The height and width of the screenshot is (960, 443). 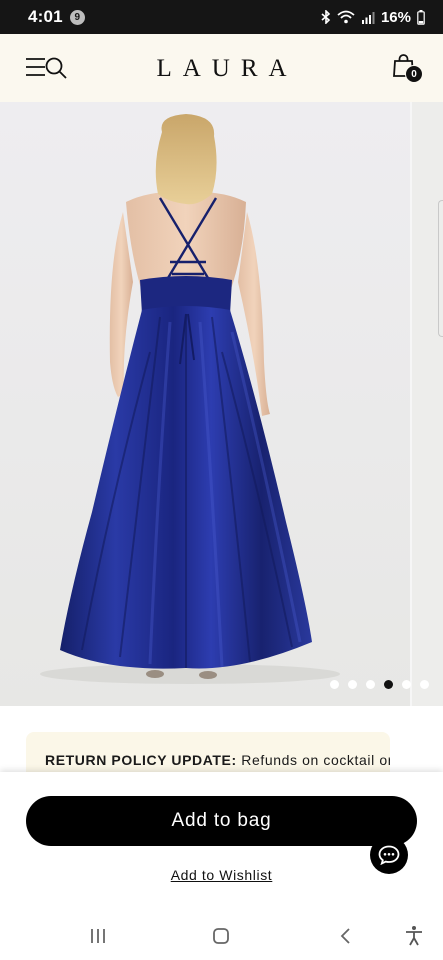 What do you see at coordinates (45, 16) in the screenshot?
I see `status-time: 4:01` at bounding box center [45, 16].